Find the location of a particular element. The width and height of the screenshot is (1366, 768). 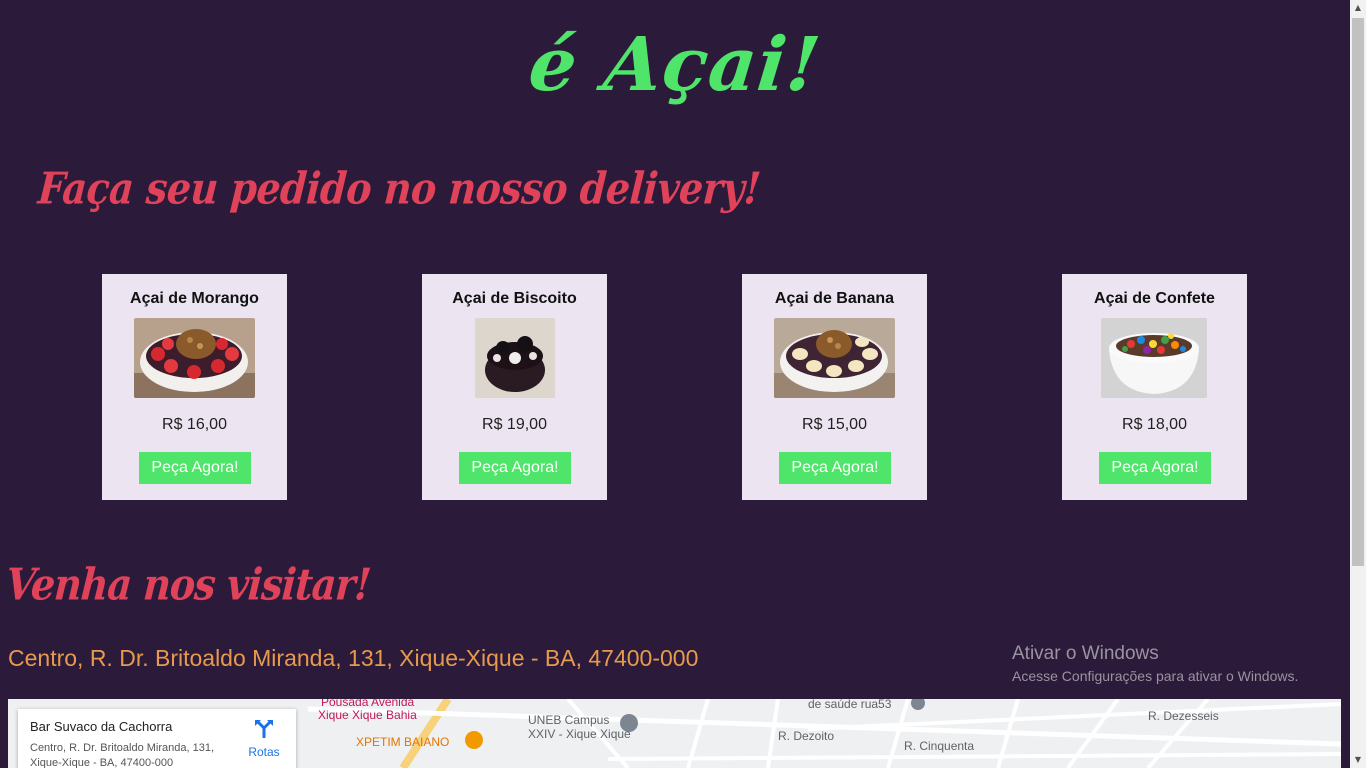

directions-icon is located at coordinates (264, 729).